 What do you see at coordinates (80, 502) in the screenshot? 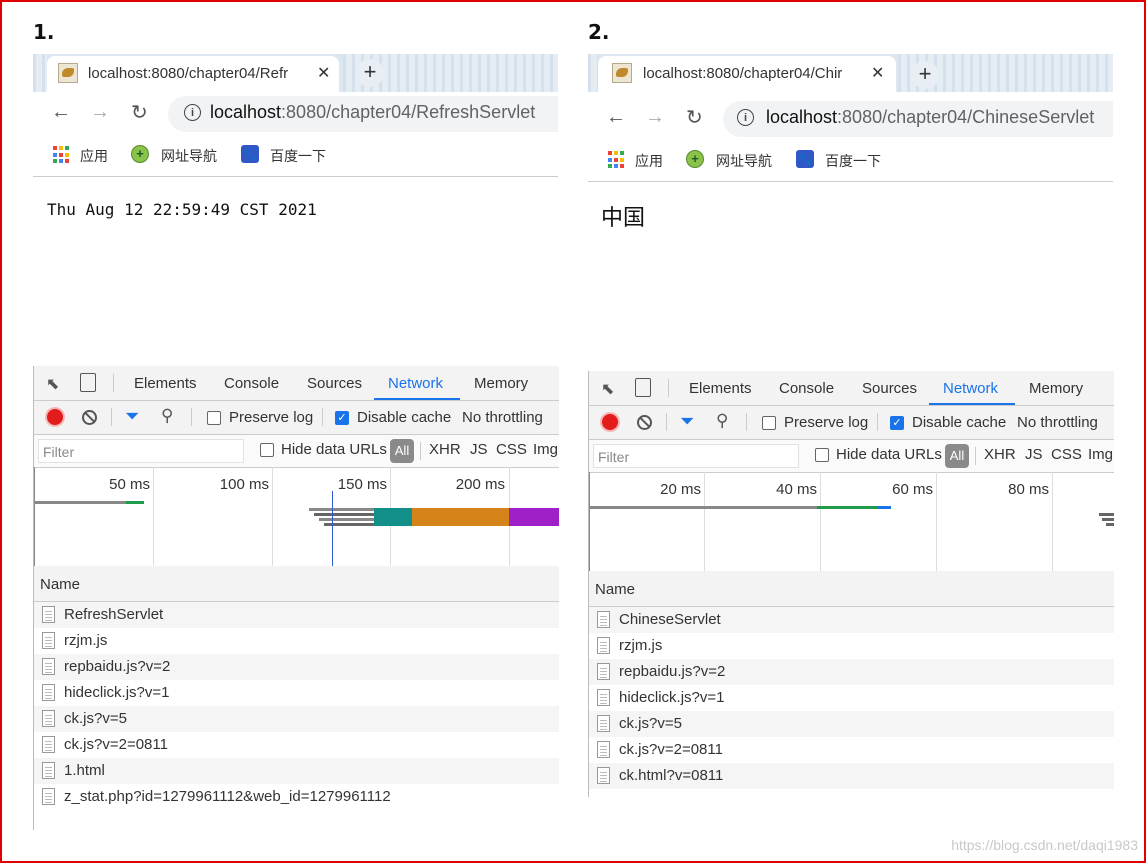
I see `waterfall-bar` at bounding box center [80, 502].